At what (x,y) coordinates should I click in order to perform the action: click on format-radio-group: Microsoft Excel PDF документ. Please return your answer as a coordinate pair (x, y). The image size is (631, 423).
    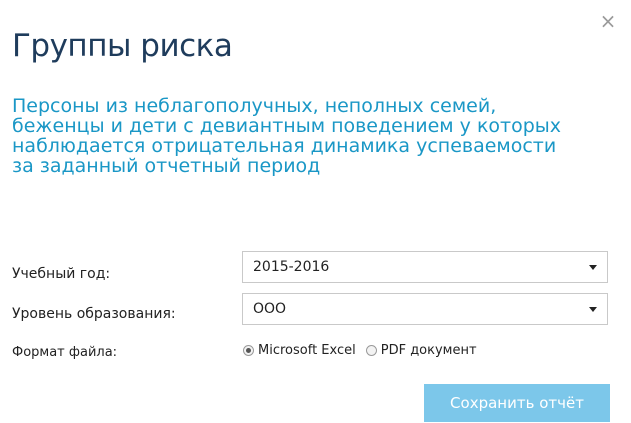
    Looking at the image, I should click on (365, 350).